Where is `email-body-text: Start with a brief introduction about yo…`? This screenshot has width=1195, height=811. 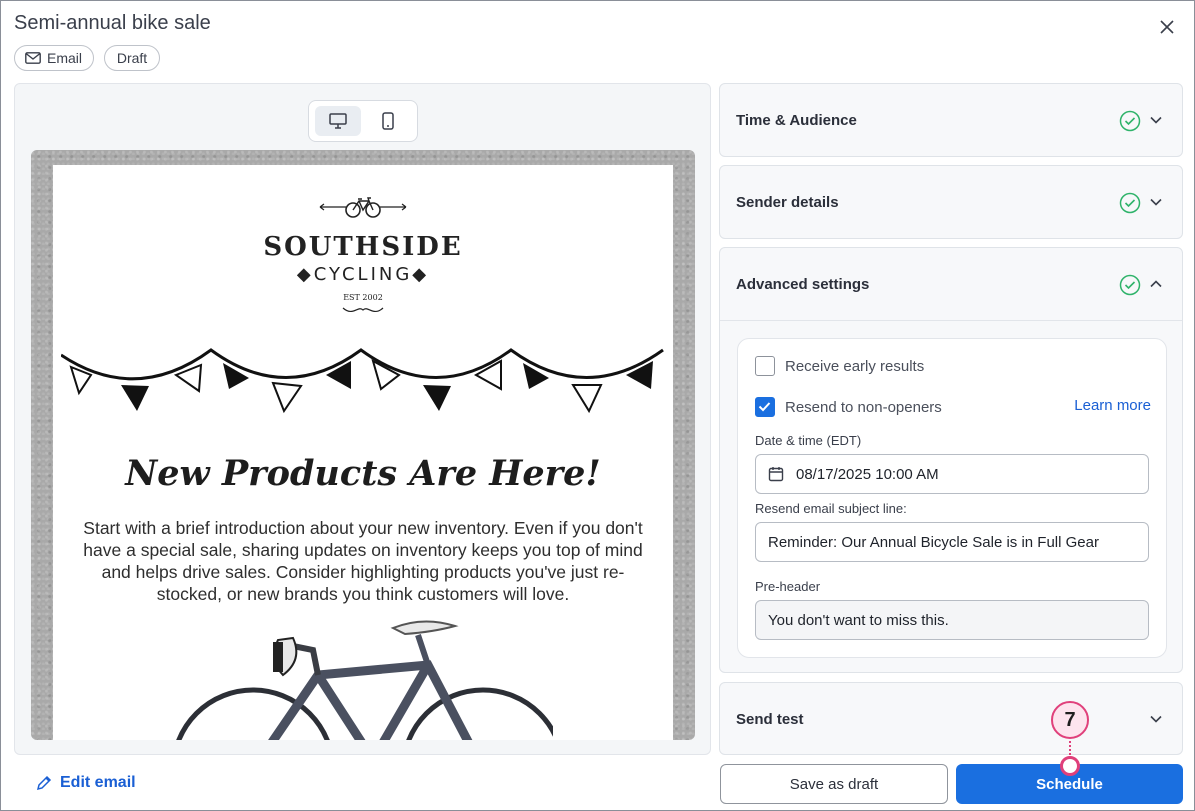
email-body-text: Start with a brief introduction about yo… is located at coordinates (363, 561).